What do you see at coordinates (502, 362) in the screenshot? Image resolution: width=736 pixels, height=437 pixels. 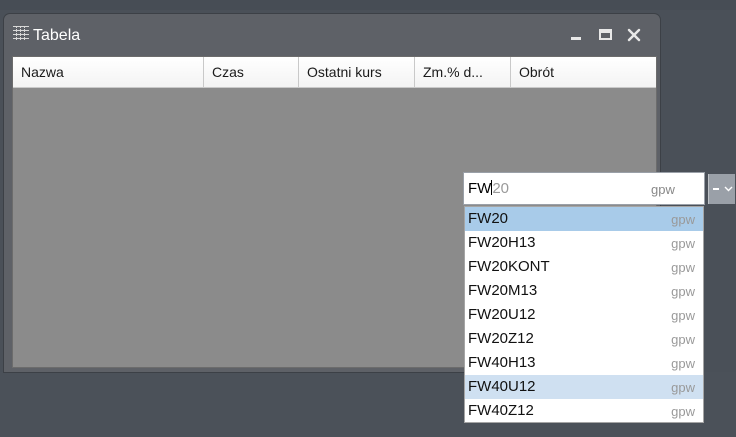 I see `suggestion-symbol: FW40H13` at bounding box center [502, 362].